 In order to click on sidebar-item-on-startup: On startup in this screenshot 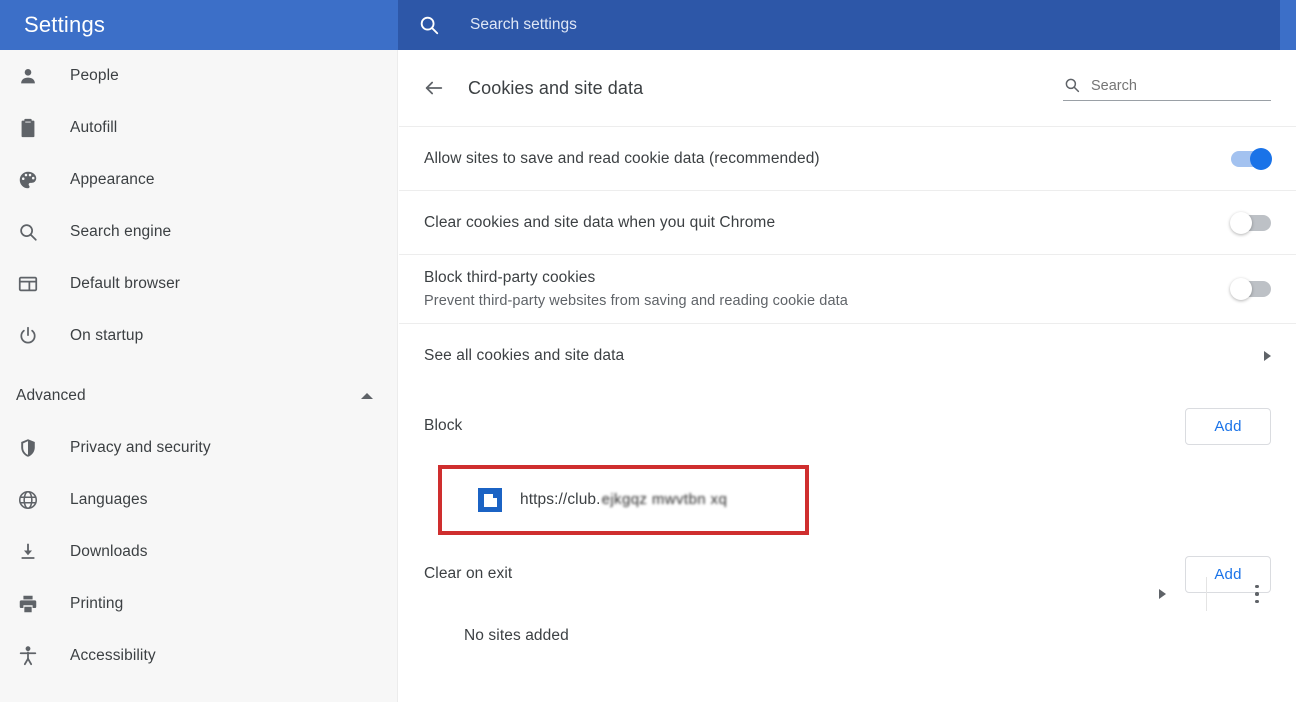, I will do `click(198, 336)`.